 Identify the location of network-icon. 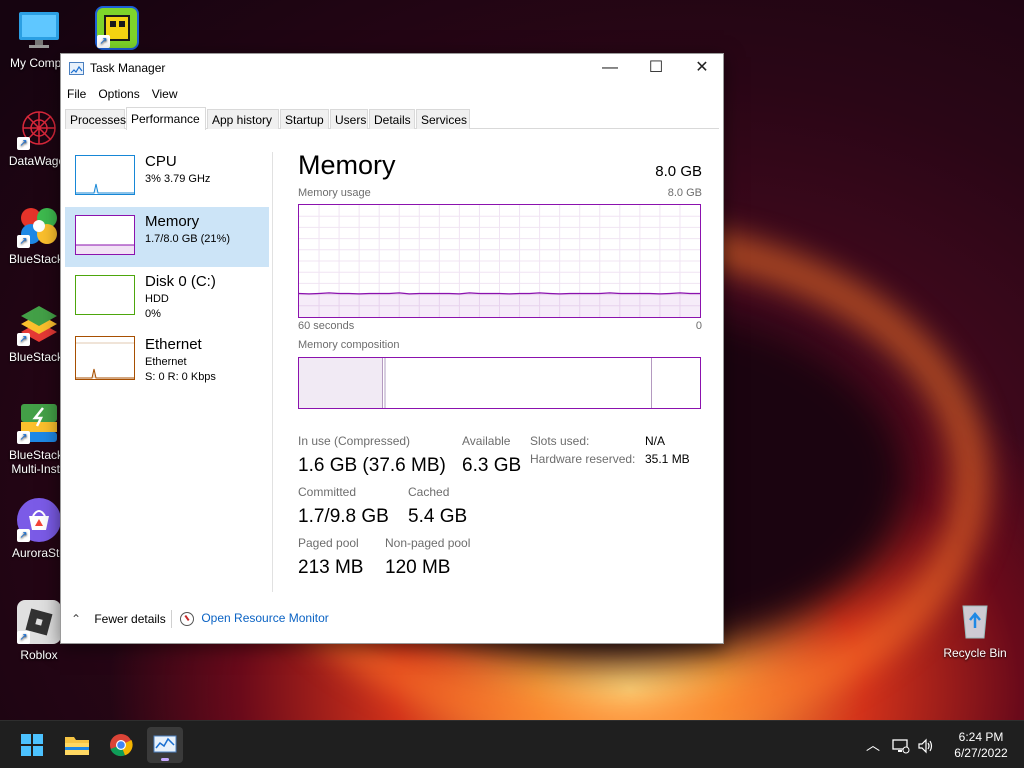
(901, 746).